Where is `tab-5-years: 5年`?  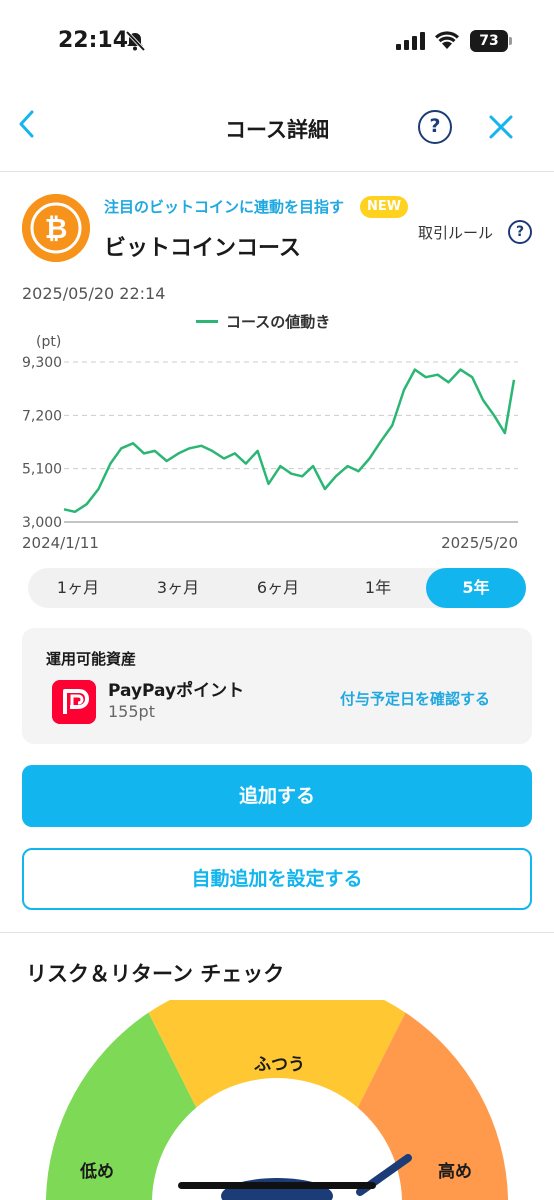
tab-5-years: 5年 is located at coordinates (476, 588).